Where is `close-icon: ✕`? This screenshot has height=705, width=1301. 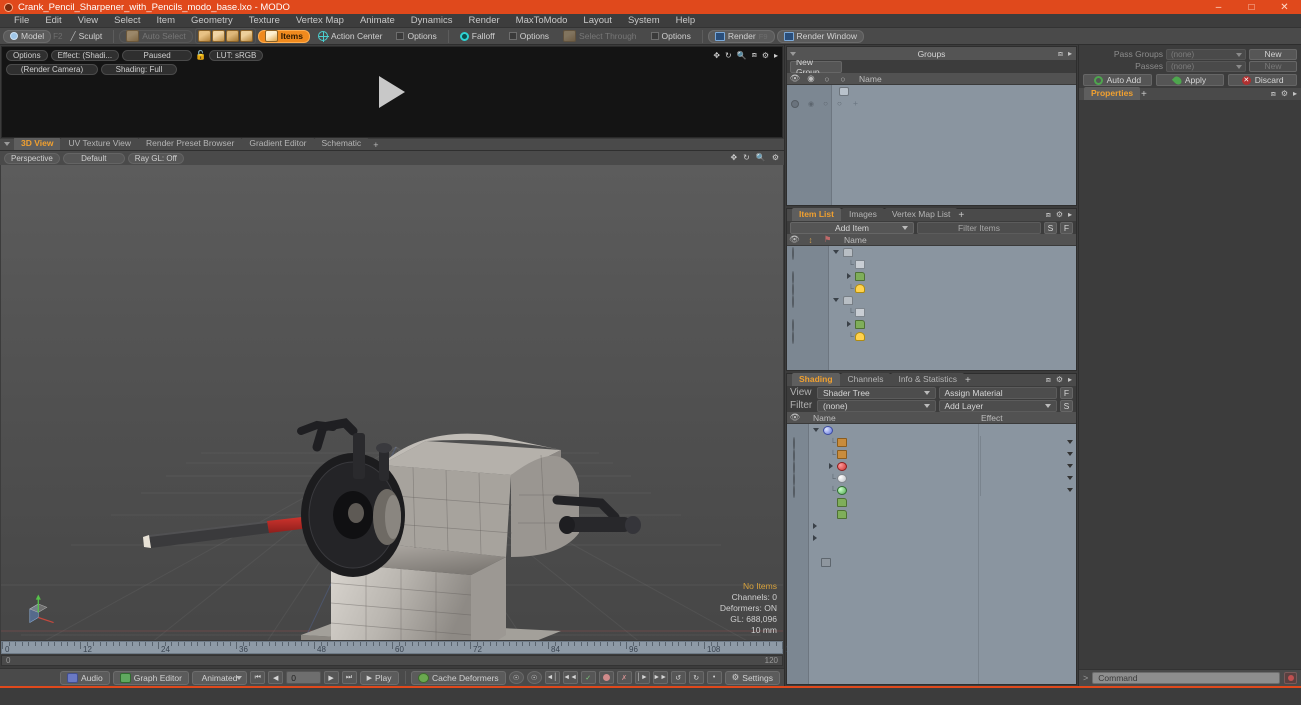
close-icon: ✕ is located at coordinates (1284, 7).